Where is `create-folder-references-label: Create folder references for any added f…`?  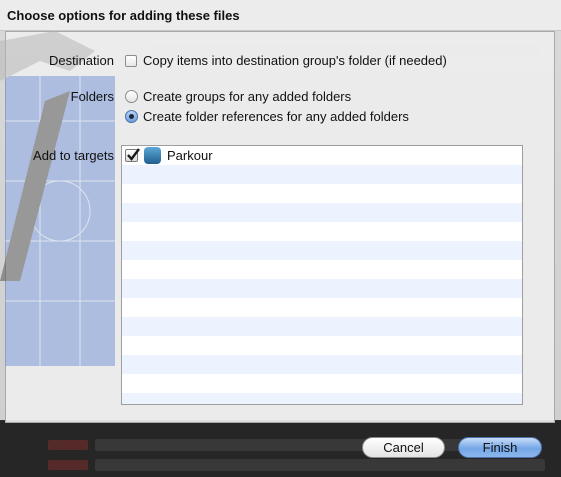 create-folder-references-label: Create folder references for any added f… is located at coordinates (276, 116).